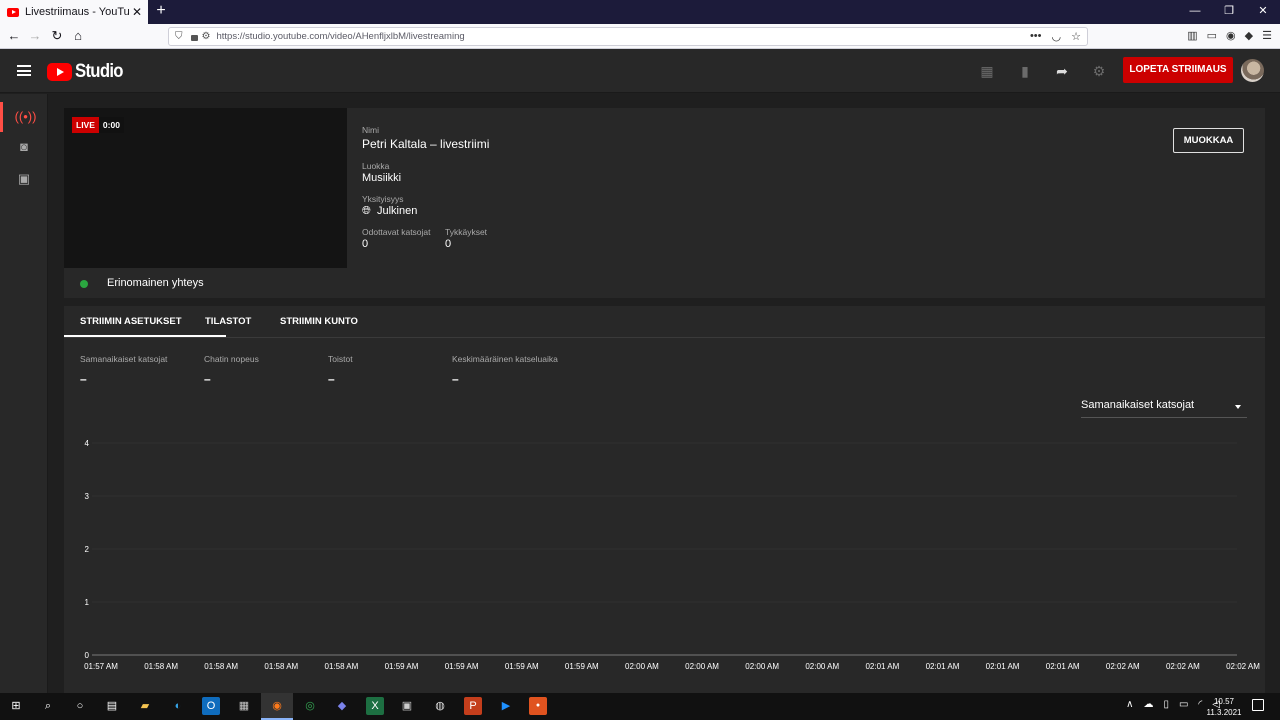 This screenshot has height=720, width=1280. Describe the element at coordinates (376, 166) in the screenshot. I see `category-label: Luokka` at that location.